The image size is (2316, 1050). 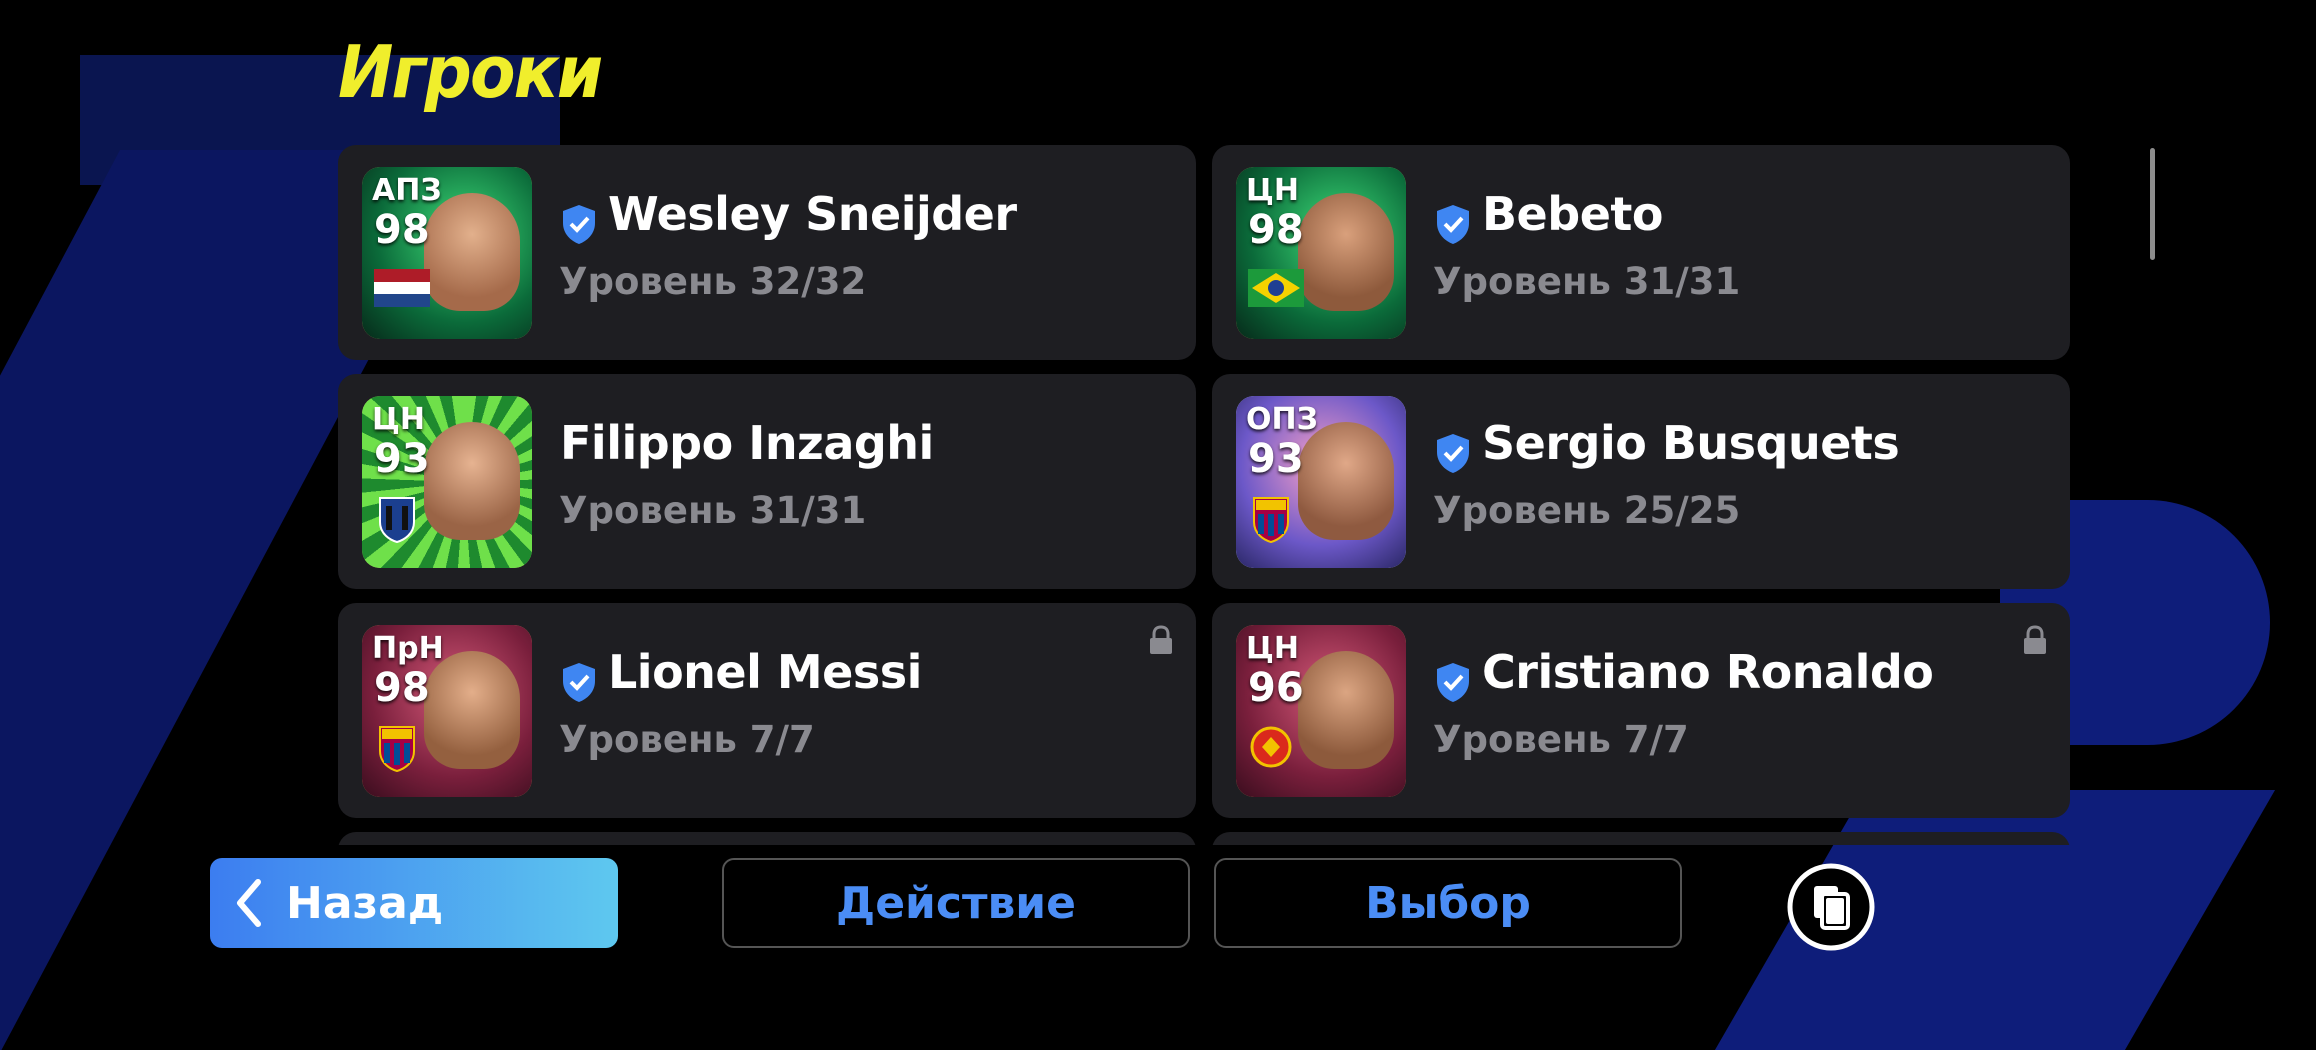 I want to click on player-position: ПрН, so click(x=408, y=648).